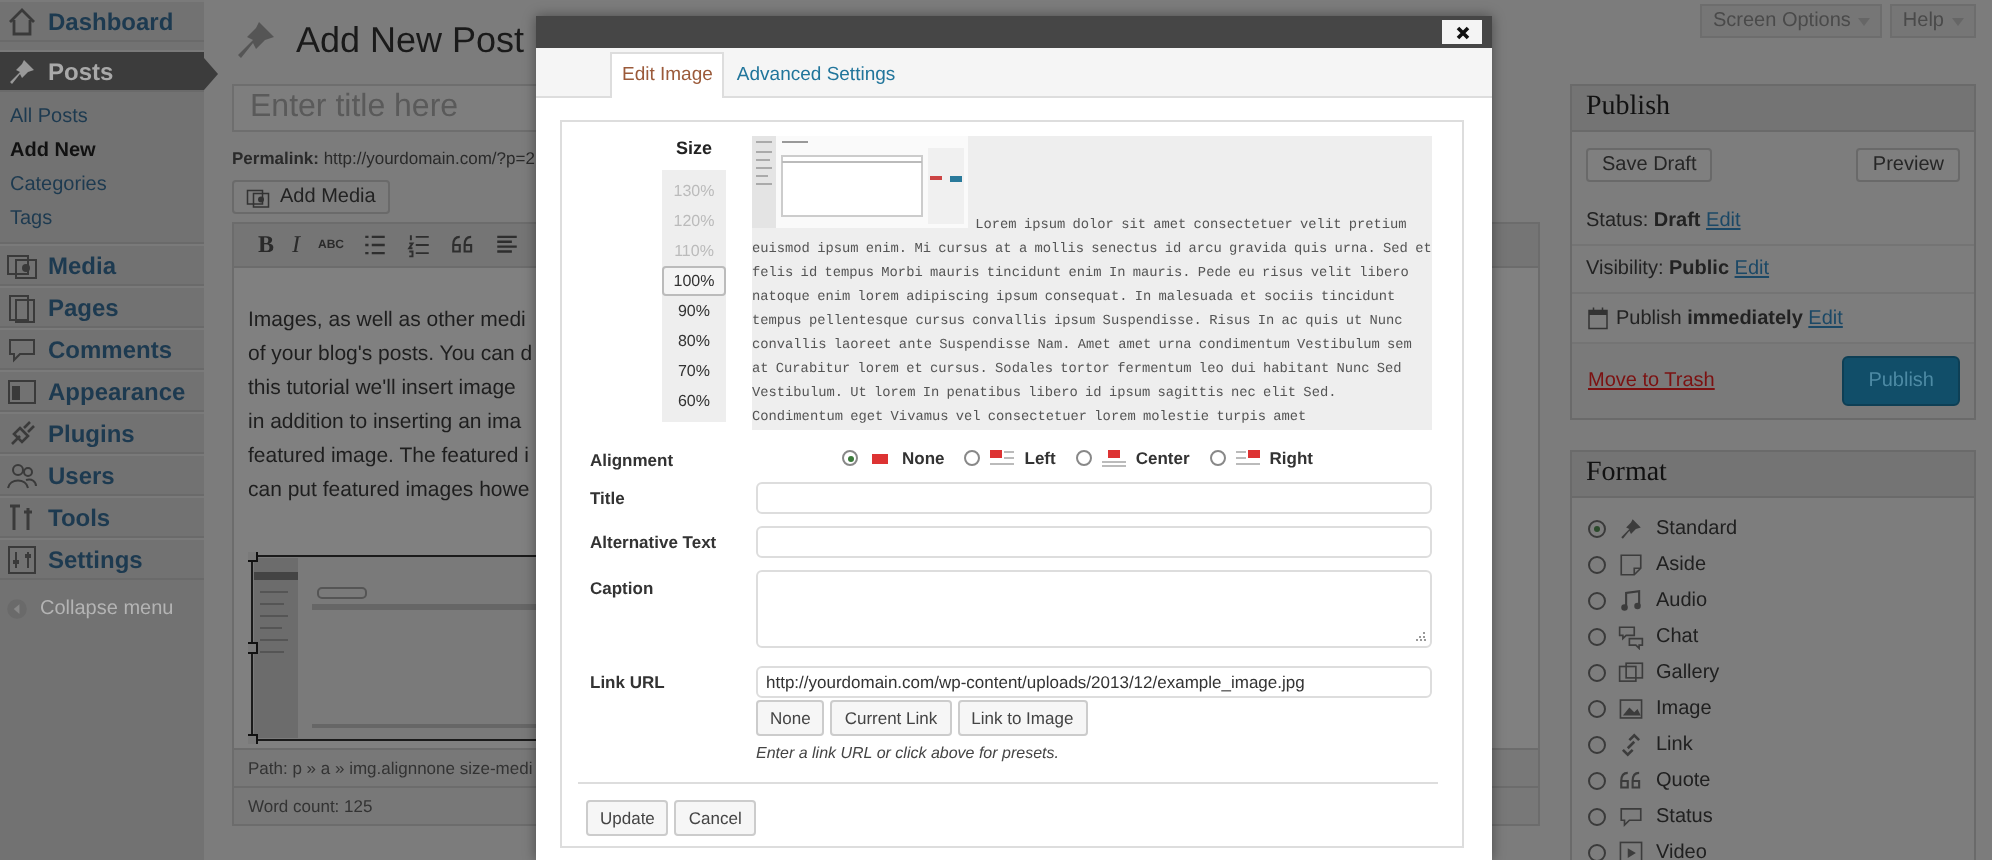 This screenshot has width=1992, height=860. Describe the element at coordinates (102, 517) in the screenshot. I see `menu-item: Tools` at that location.